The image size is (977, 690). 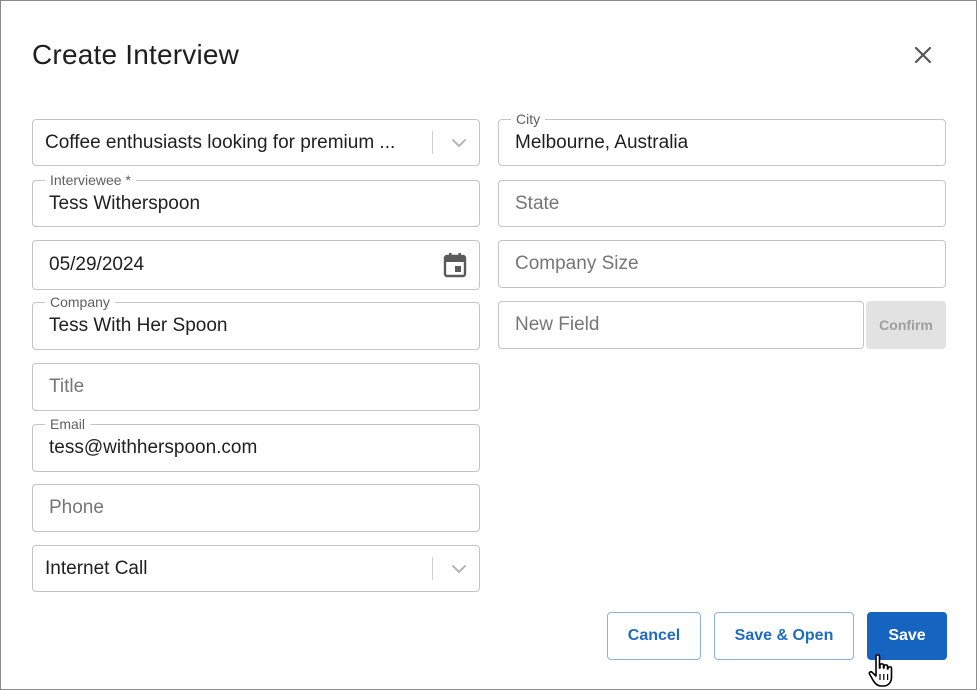 What do you see at coordinates (537, 203) in the screenshot?
I see `state-placeholder: State` at bounding box center [537, 203].